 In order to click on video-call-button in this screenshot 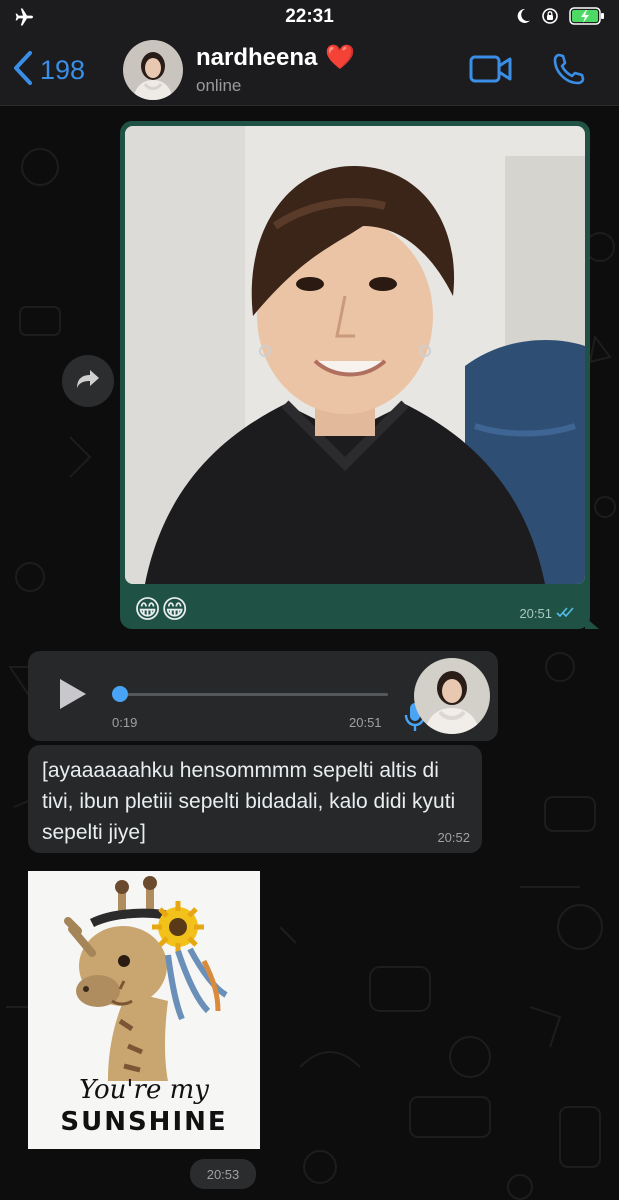, I will do `click(491, 71)`.